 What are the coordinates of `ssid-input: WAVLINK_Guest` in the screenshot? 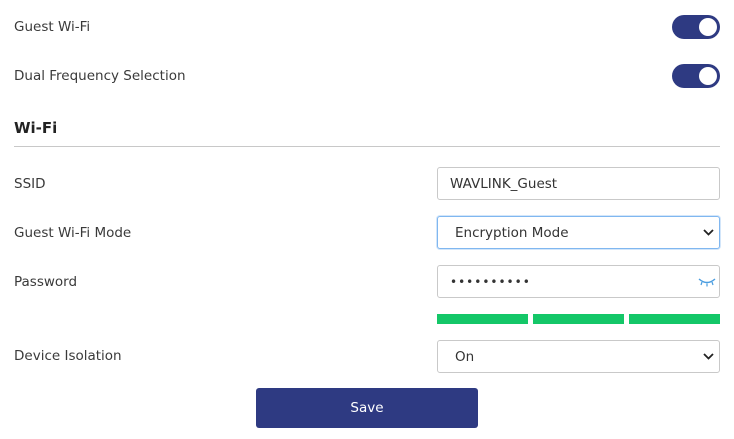 It's located at (578, 183).